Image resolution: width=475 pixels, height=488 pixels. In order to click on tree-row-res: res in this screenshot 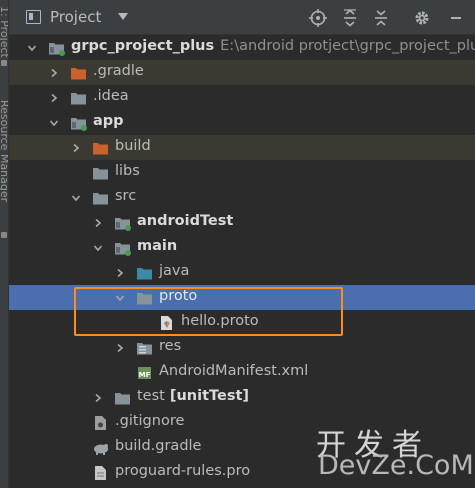, I will do `click(242, 347)`.